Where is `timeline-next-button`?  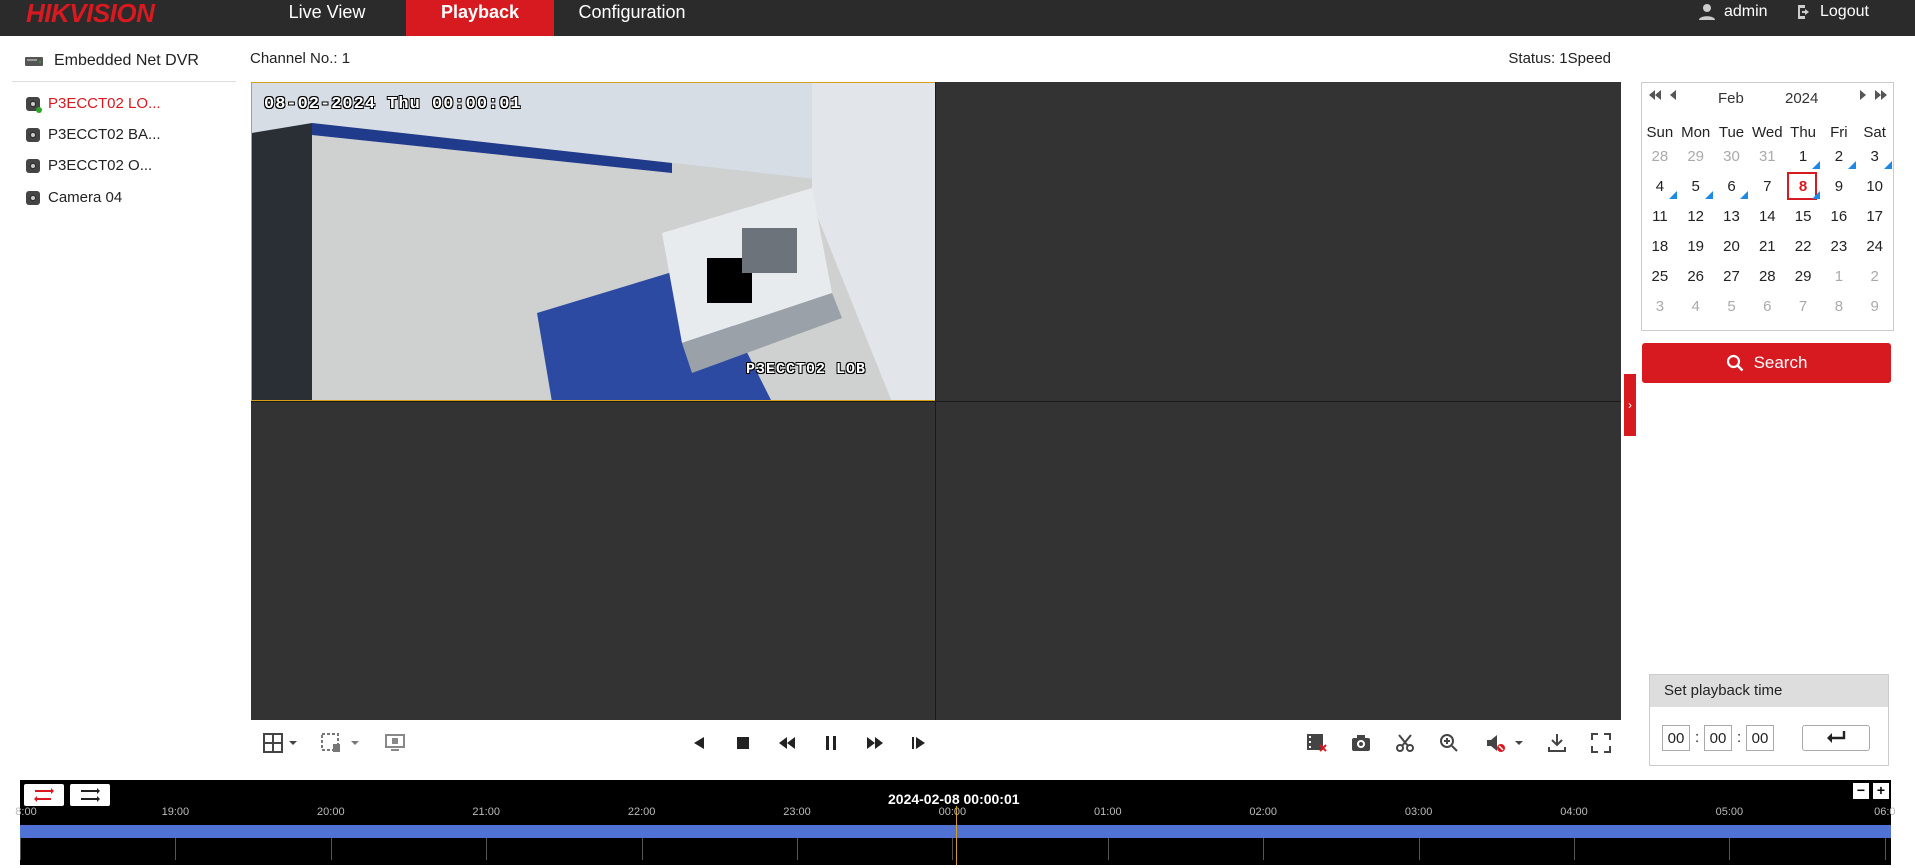
timeline-next-button is located at coordinates (90, 795).